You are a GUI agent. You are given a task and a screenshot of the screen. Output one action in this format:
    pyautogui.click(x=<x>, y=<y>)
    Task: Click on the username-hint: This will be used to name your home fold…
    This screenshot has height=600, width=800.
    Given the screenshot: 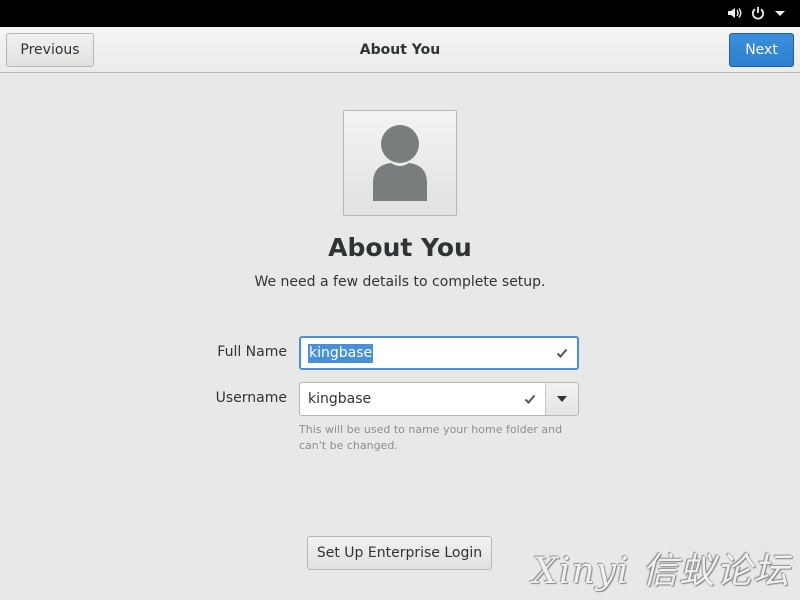 What is the action you would take?
    pyautogui.click(x=431, y=437)
    